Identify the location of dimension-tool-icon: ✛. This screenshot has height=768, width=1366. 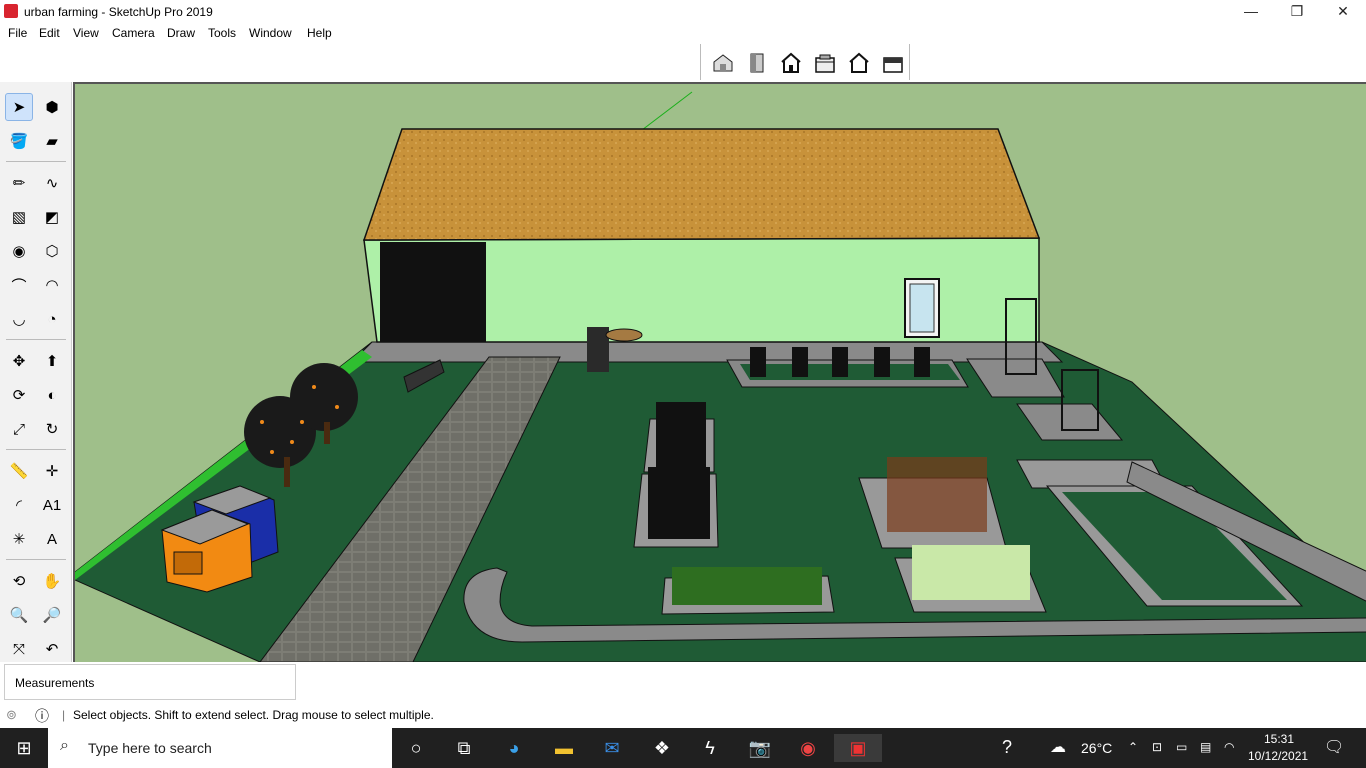
(52, 471).